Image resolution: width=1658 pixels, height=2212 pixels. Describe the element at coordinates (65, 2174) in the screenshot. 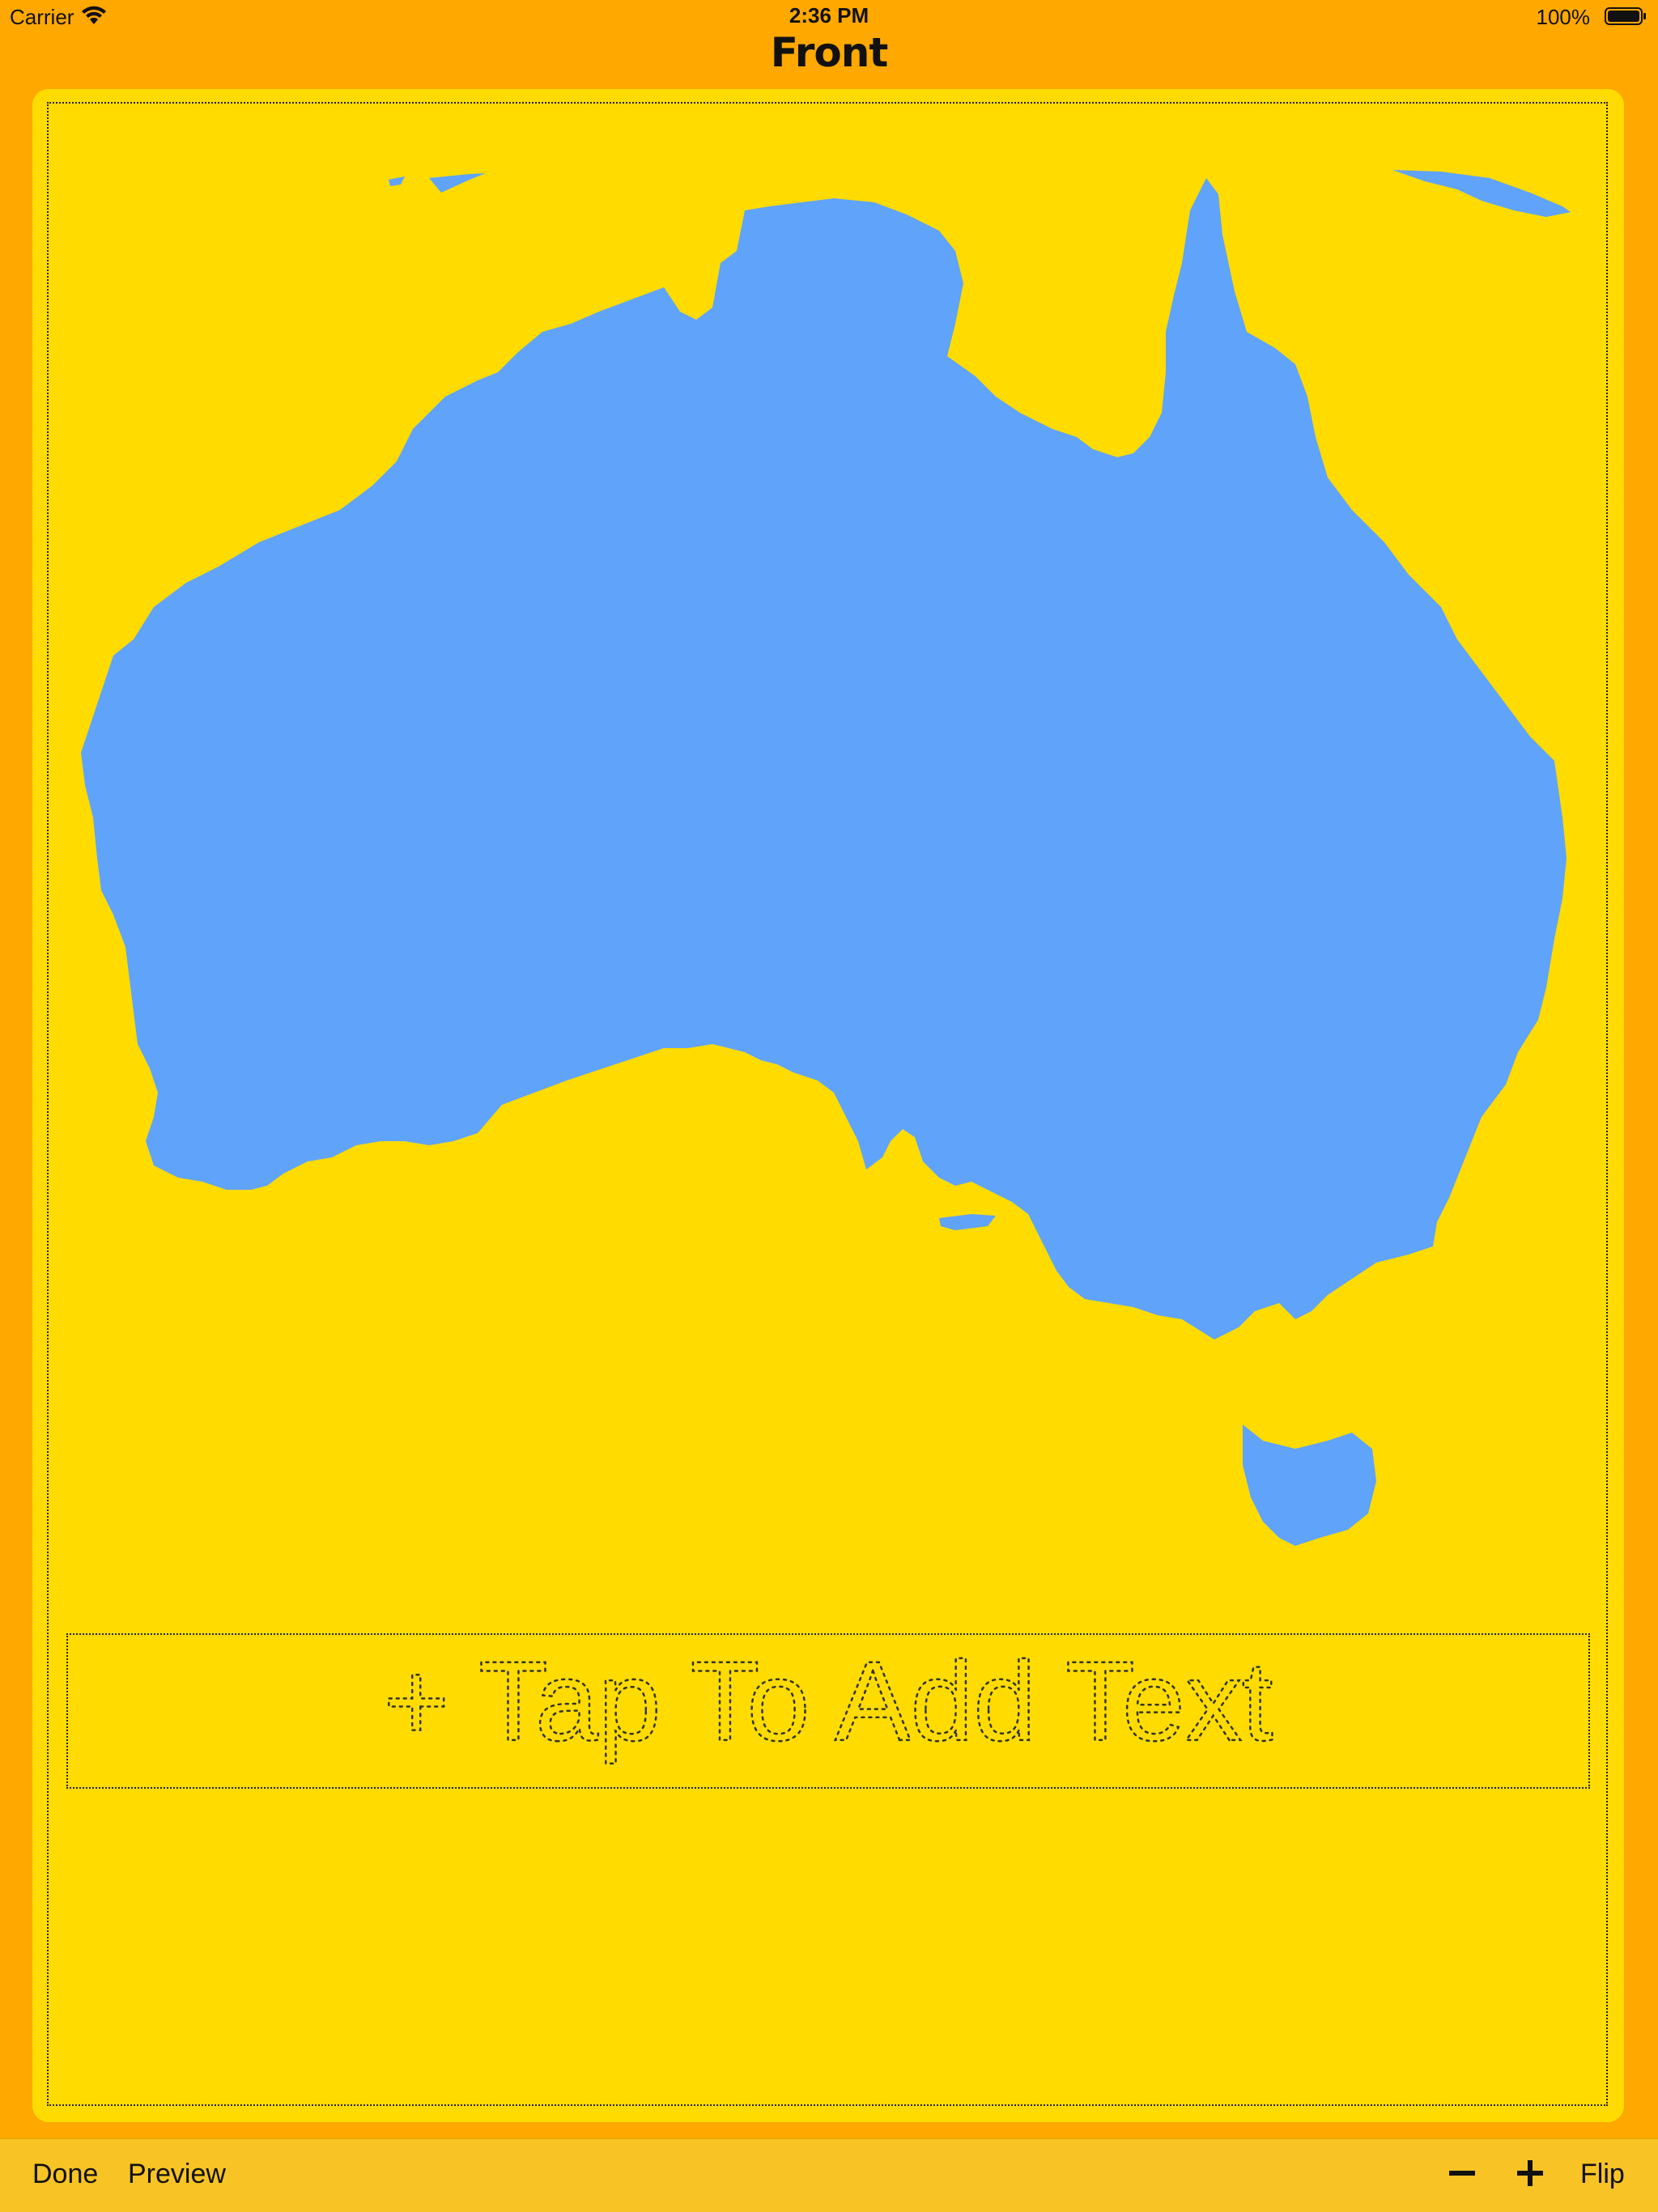

I see `done-button: Done` at that location.